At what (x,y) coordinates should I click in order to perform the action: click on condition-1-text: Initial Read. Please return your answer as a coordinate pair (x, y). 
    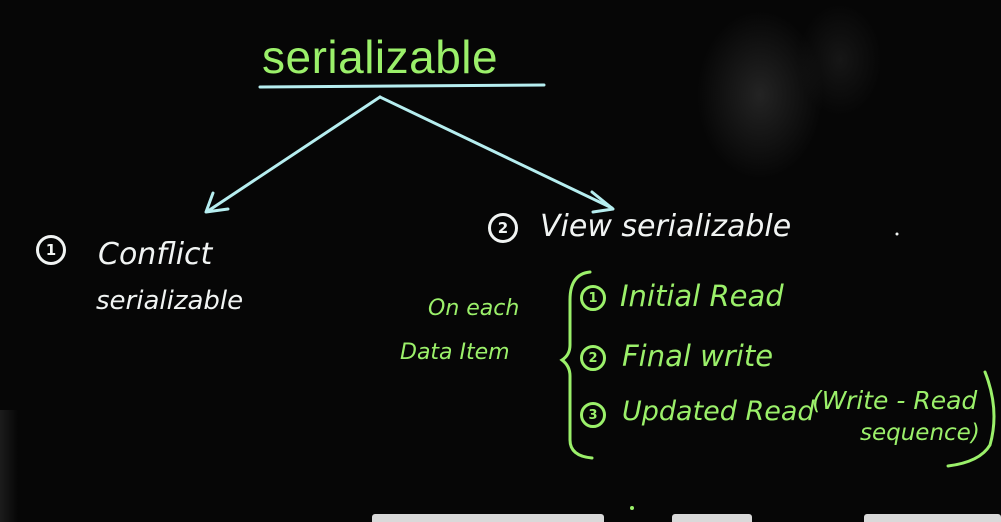
    Looking at the image, I should click on (702, 296).